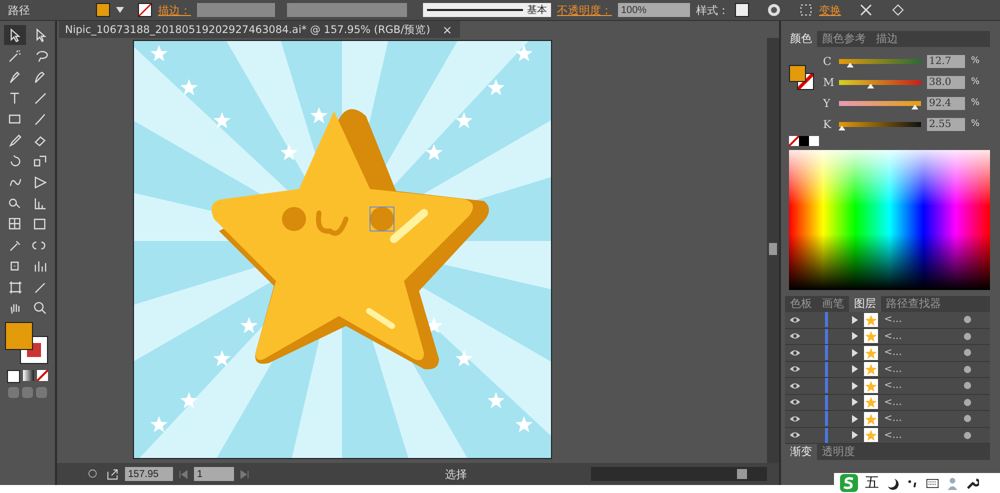  Describe the element at coordinates (28, 375) in the screenshot. I see `gradient-mode-icon` at that location.